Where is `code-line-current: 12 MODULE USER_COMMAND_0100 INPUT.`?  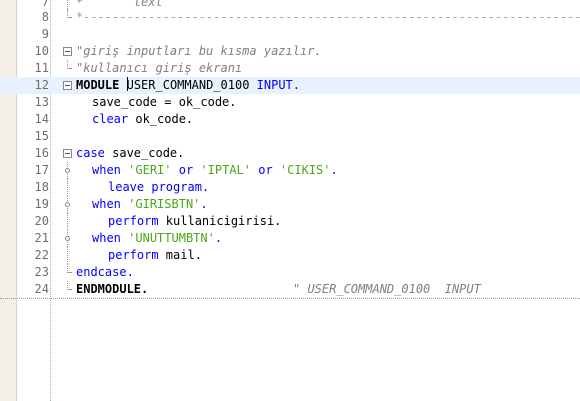
code-line-current: 12 MODULE USER_COMMAND_0100 INPUT. is located at coordinates (290, 85).